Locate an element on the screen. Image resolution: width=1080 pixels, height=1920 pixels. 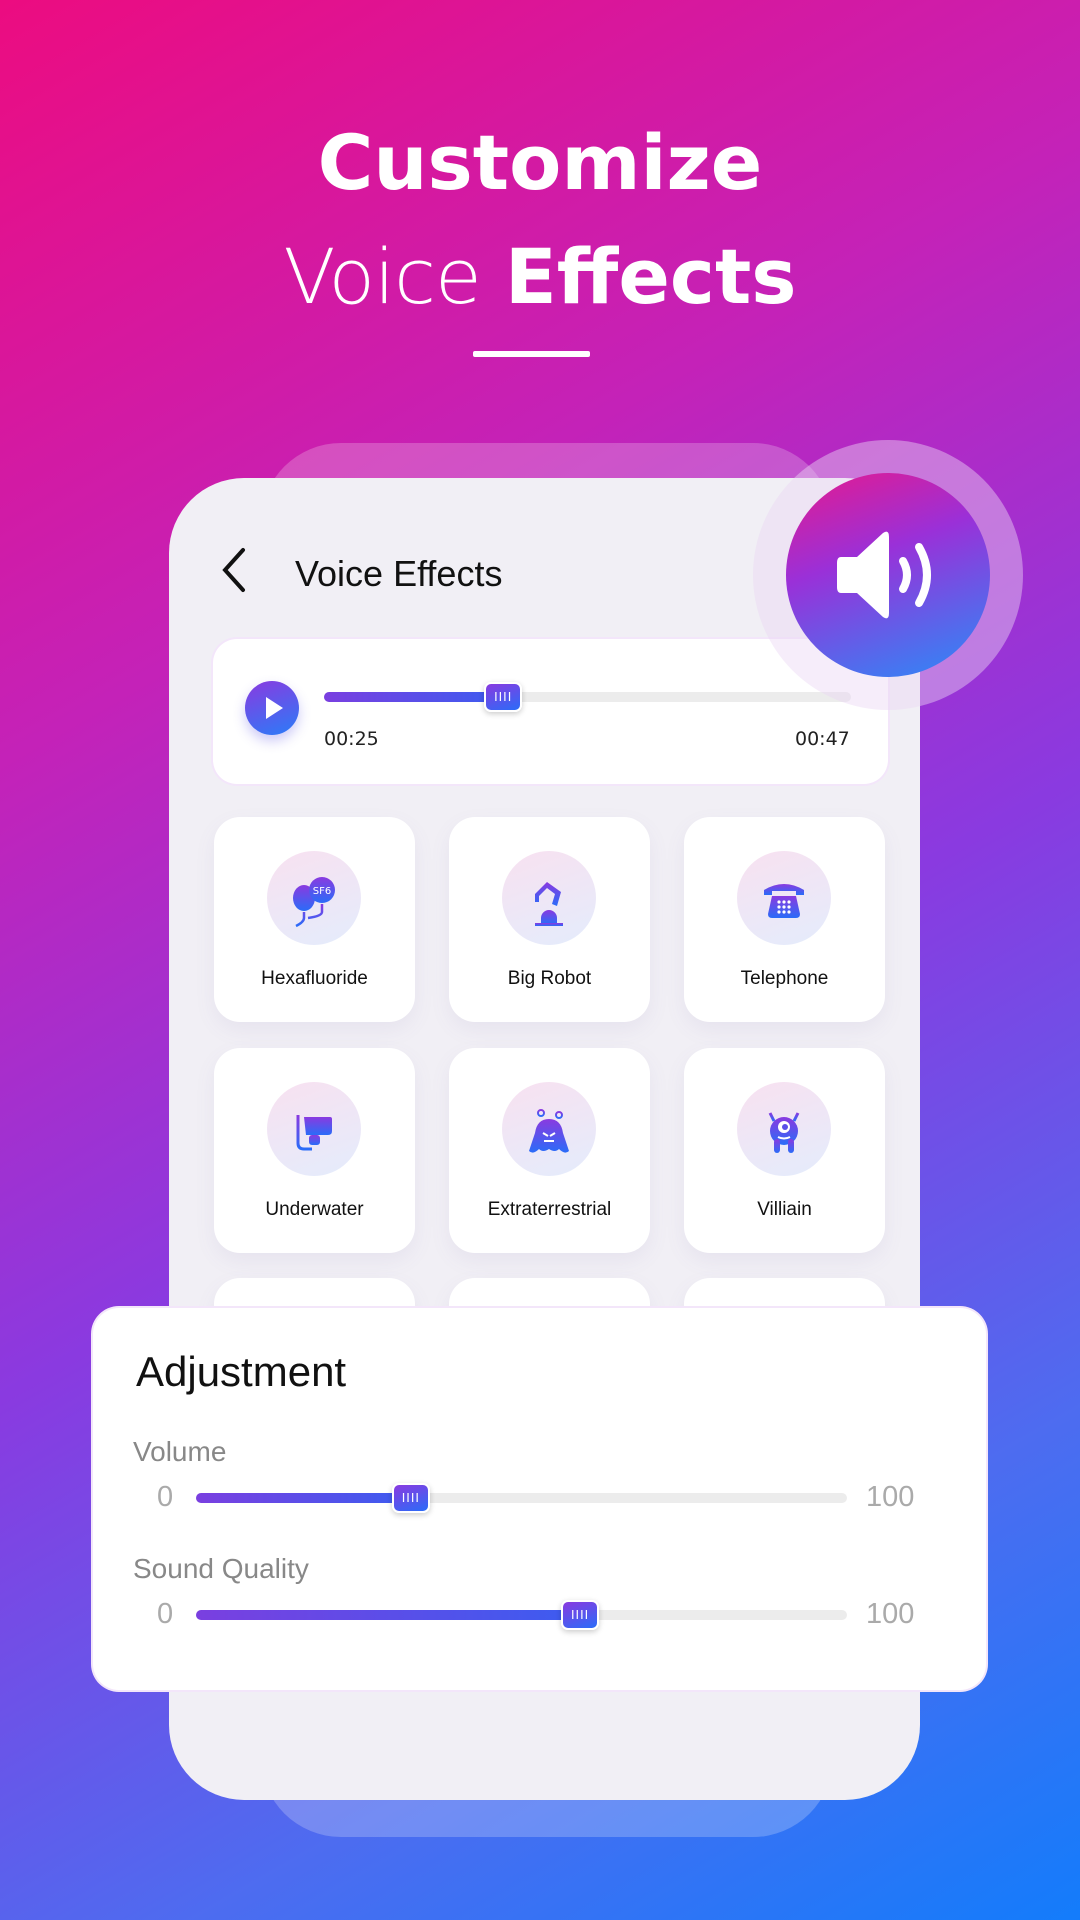
svg-text: SF6 is located at coordinates (322, 891).